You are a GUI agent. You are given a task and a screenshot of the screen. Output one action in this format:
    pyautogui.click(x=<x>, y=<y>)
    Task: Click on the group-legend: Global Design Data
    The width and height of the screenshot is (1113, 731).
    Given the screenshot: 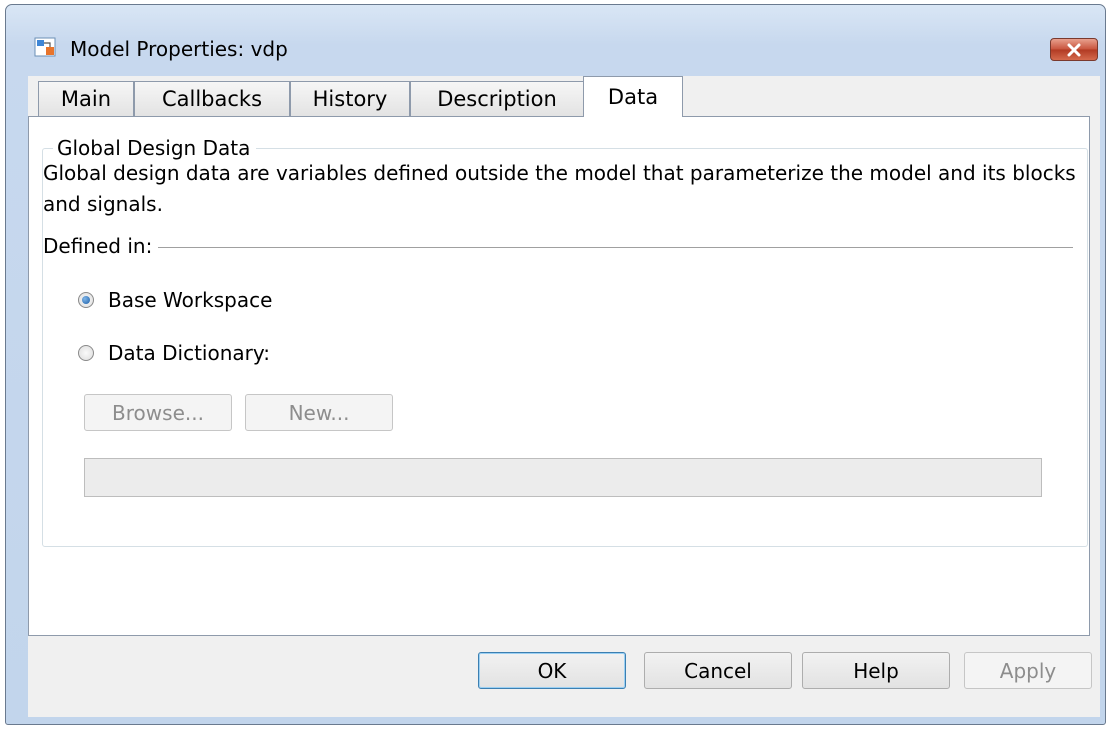 What is the action you would take?
    pyautogui.click(x=155, y=148)
    